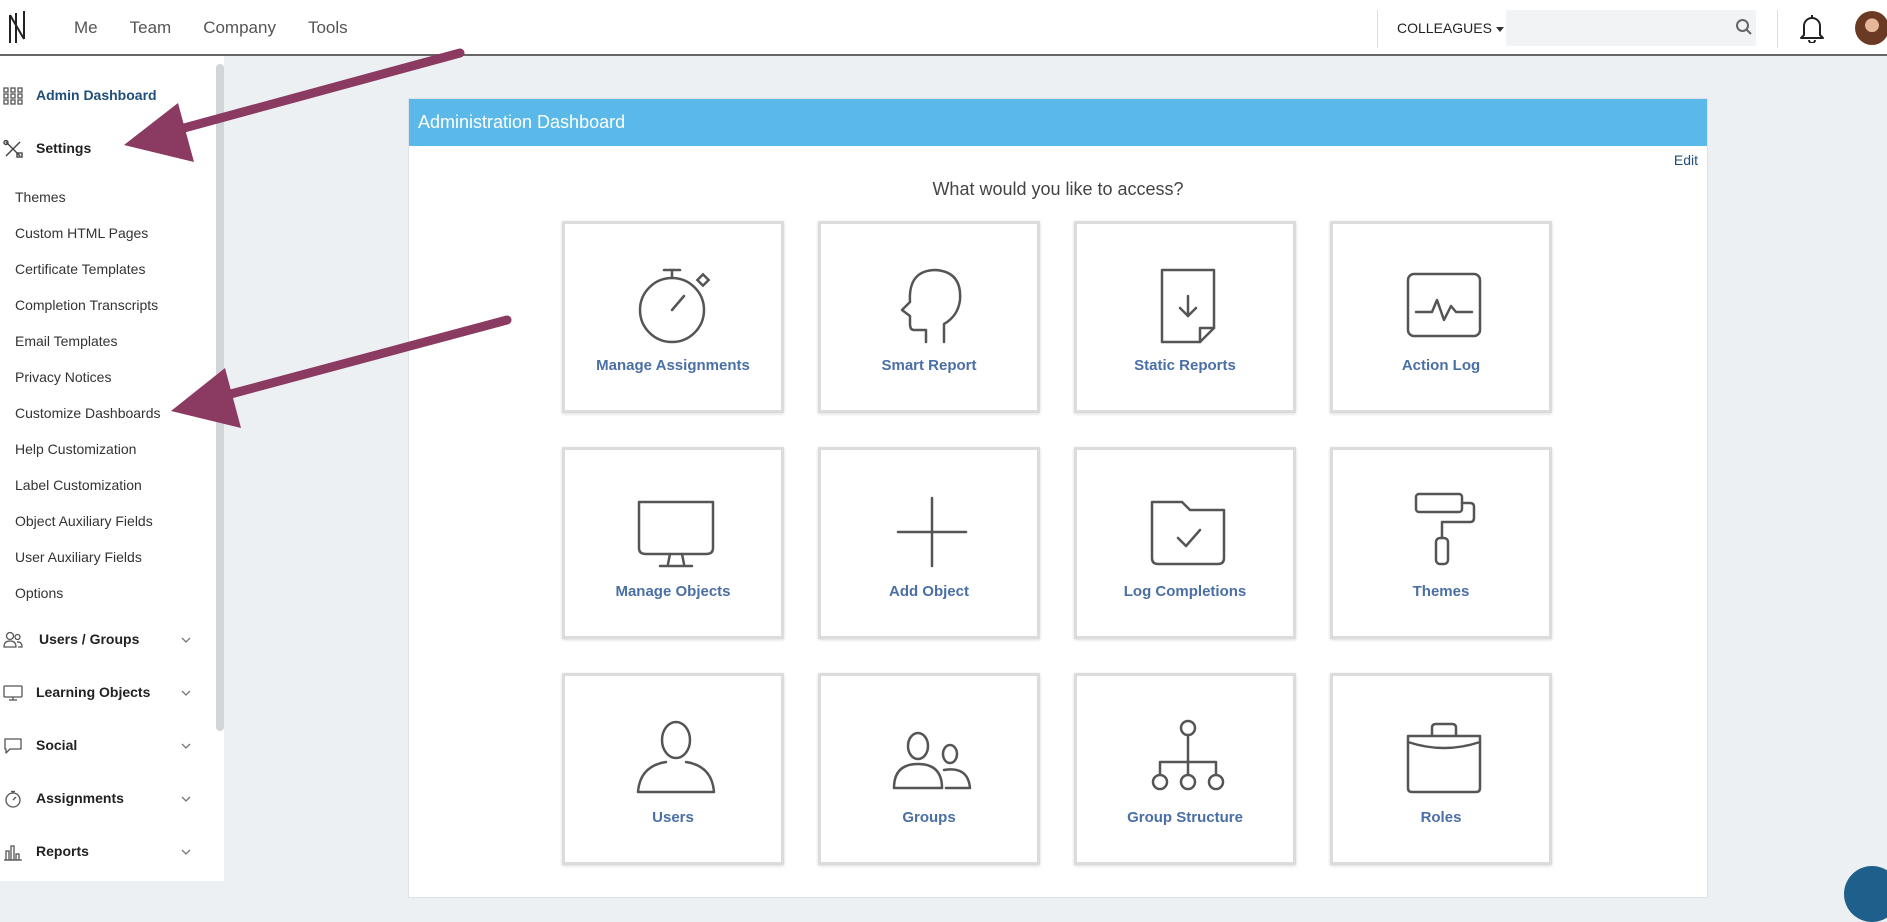  What do you see at coordinates (943, 28) in the screenshot?
I see `top-navbar: Me Team Company Tools COLLEAGUES` at bounding box center [943, 28].